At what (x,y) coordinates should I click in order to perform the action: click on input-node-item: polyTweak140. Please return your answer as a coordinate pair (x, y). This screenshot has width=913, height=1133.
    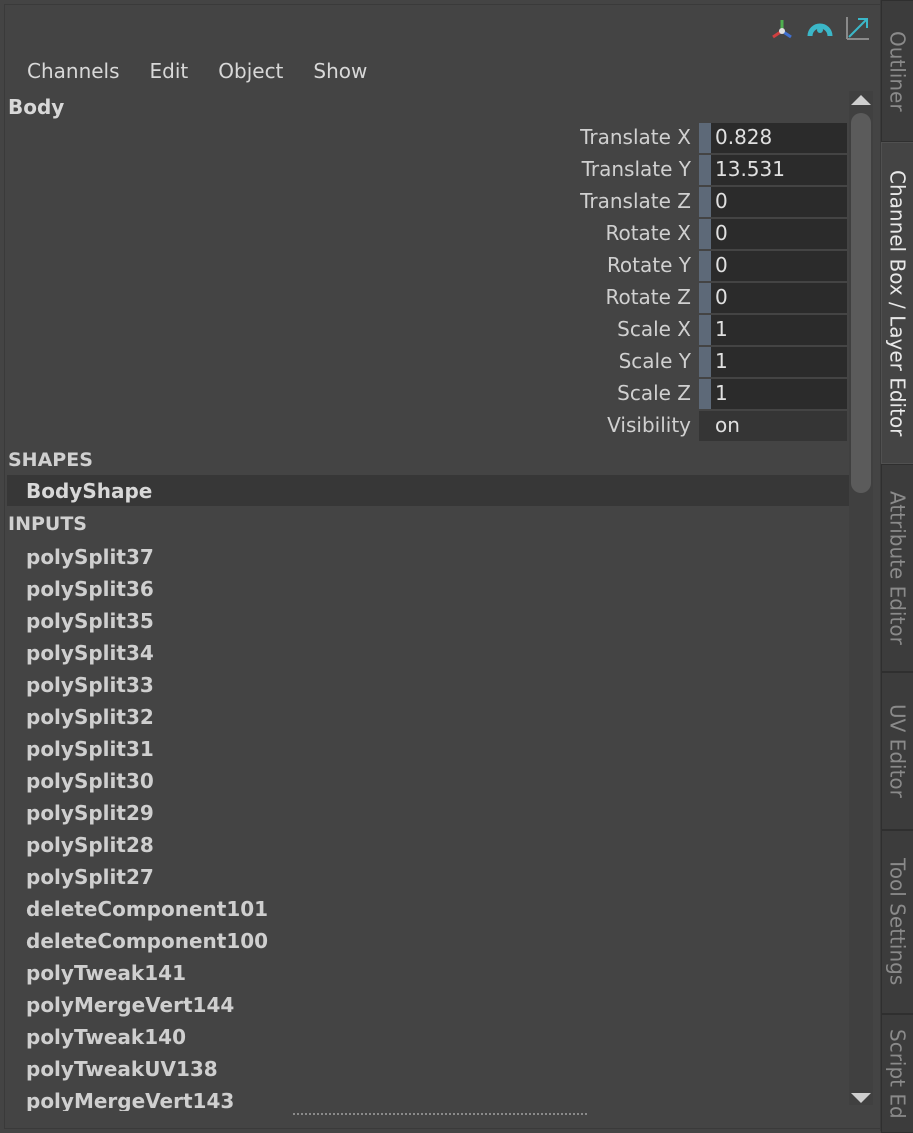
    Looking at the image, I should click on (106, 1037).